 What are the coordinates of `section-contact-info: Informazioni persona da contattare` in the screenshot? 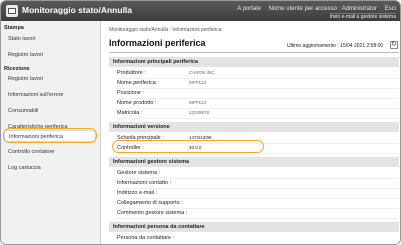 It's located at (254, 227).